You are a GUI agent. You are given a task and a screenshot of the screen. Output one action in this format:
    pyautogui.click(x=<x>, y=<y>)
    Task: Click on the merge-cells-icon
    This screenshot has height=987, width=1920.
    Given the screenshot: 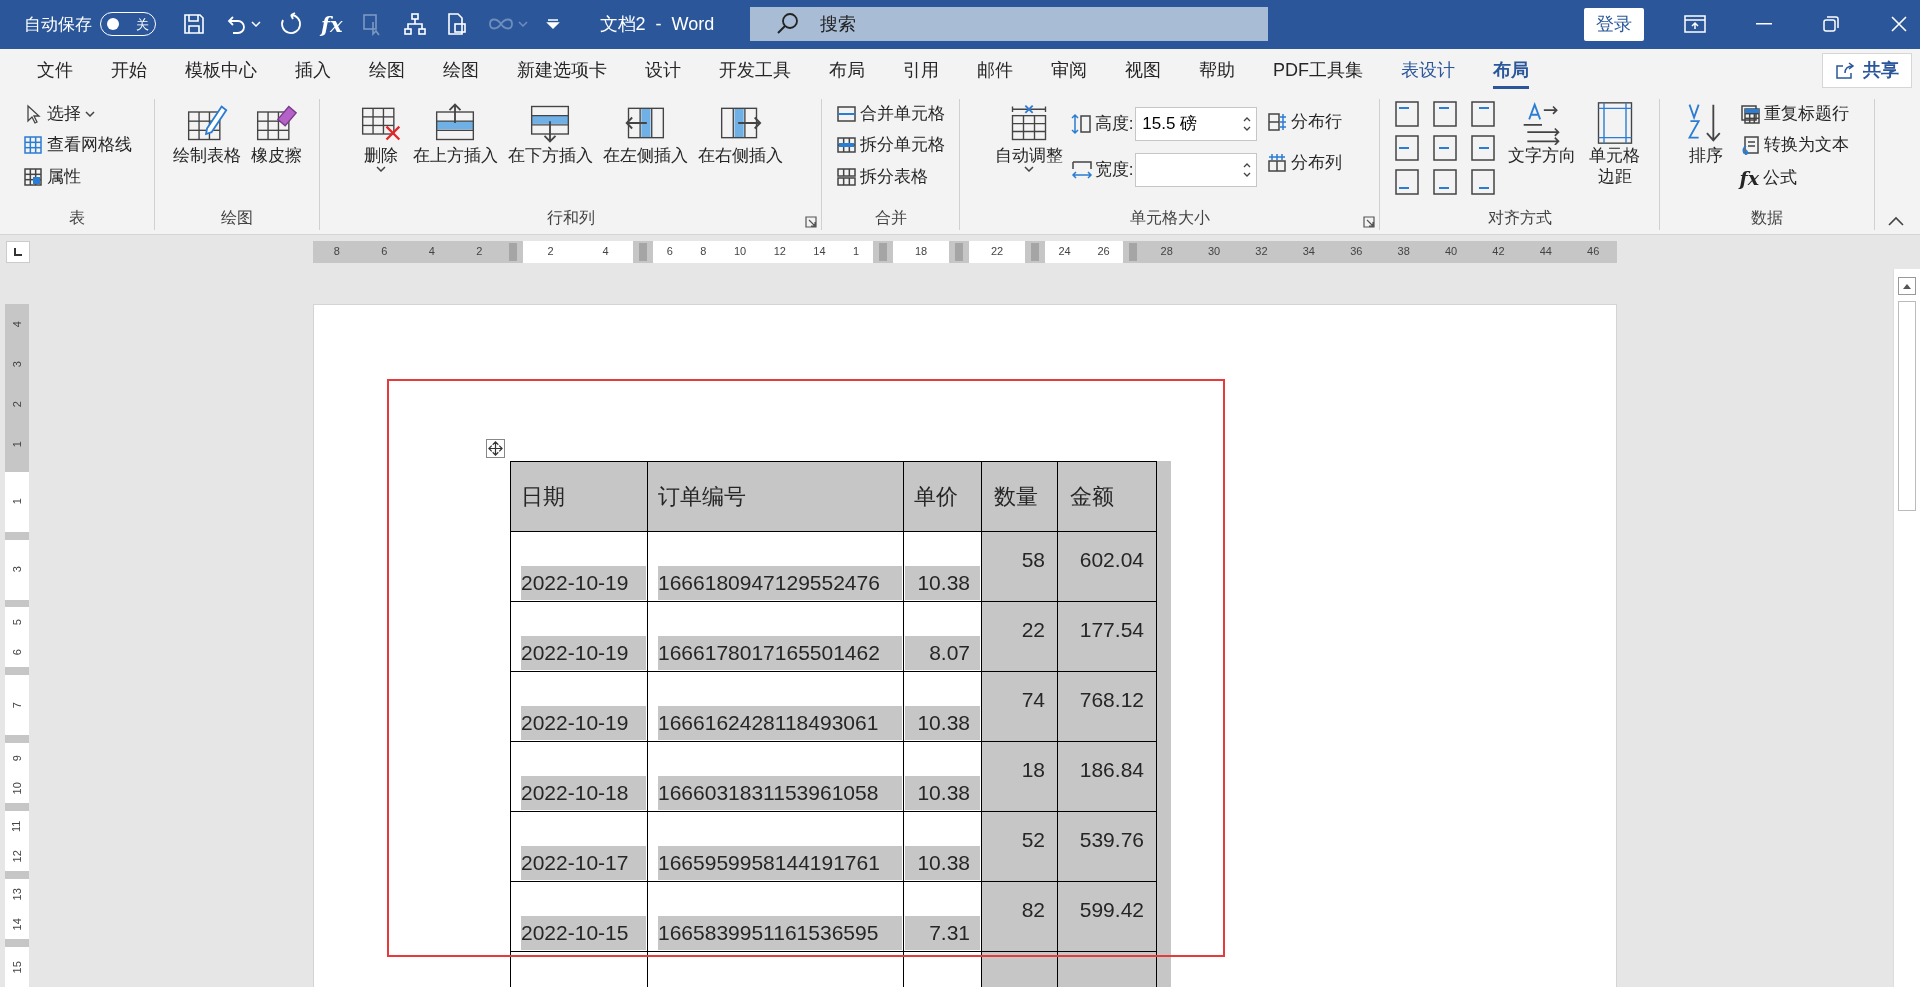 What is the action you would take?
    pyautogui.click(x=846, y=113)
    